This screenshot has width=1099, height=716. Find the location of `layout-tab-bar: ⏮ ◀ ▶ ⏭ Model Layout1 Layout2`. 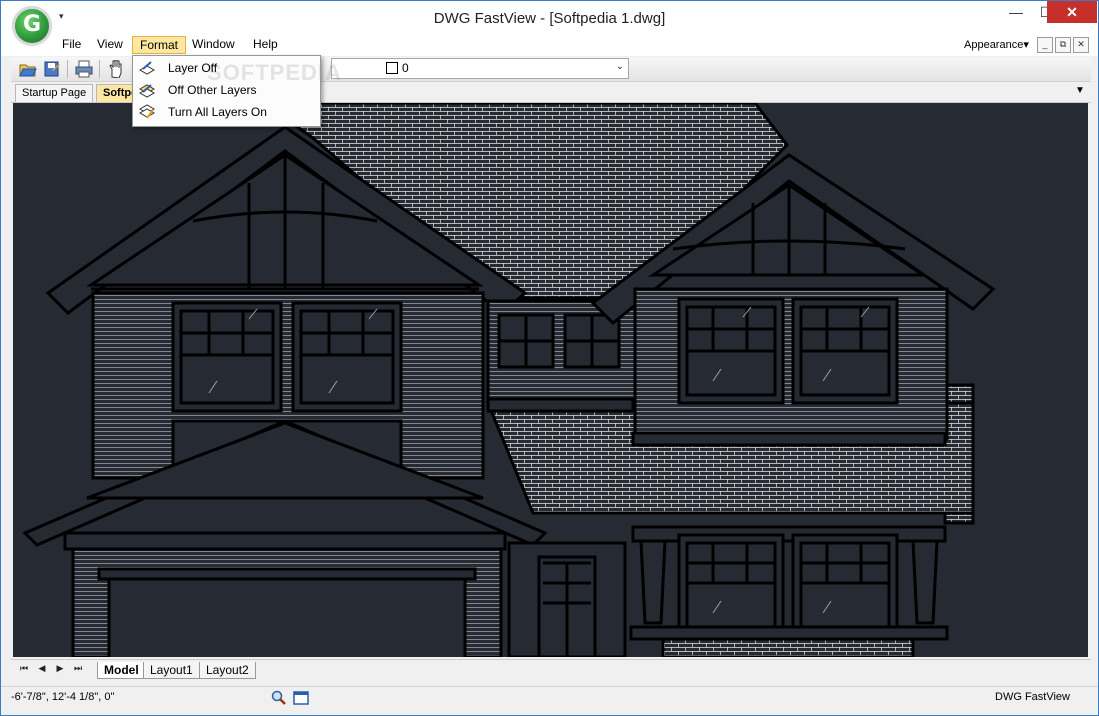

layout-tab-bar: ⏮ ◀ ▶ ⏭ Model Layout1 Layout2 is located at coordinates (551, 670).